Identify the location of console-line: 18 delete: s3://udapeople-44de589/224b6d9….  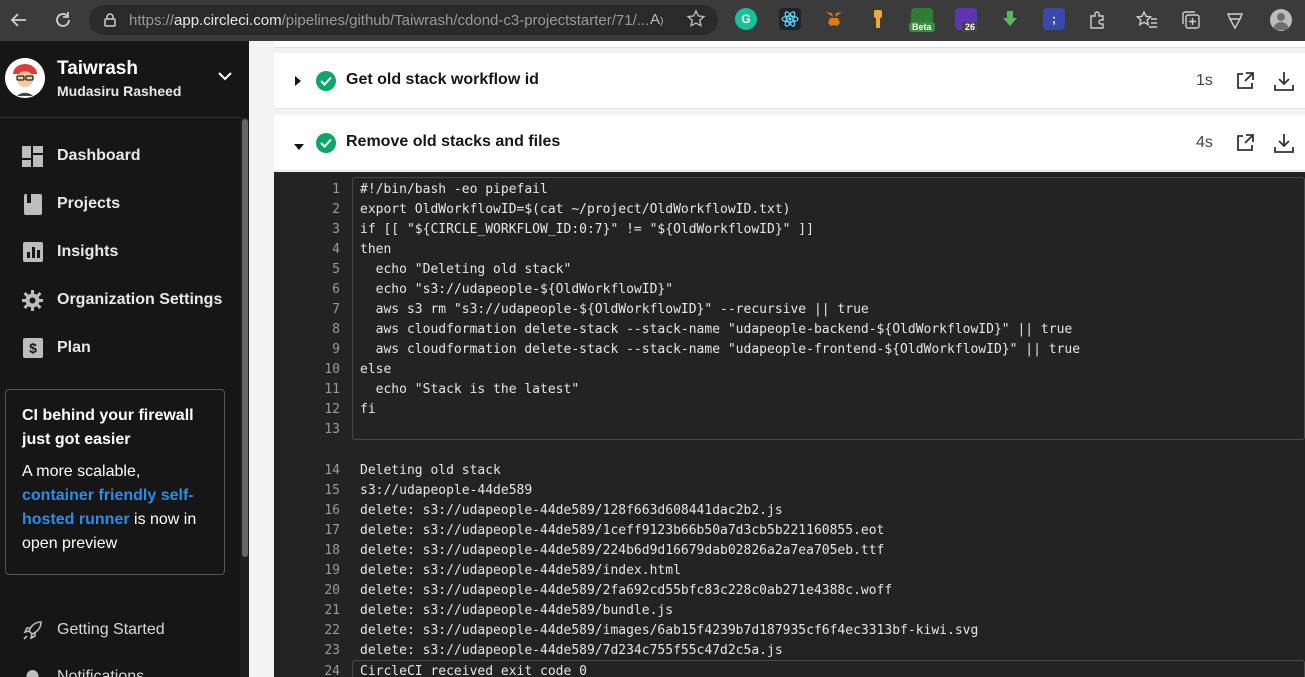
(789, 551).